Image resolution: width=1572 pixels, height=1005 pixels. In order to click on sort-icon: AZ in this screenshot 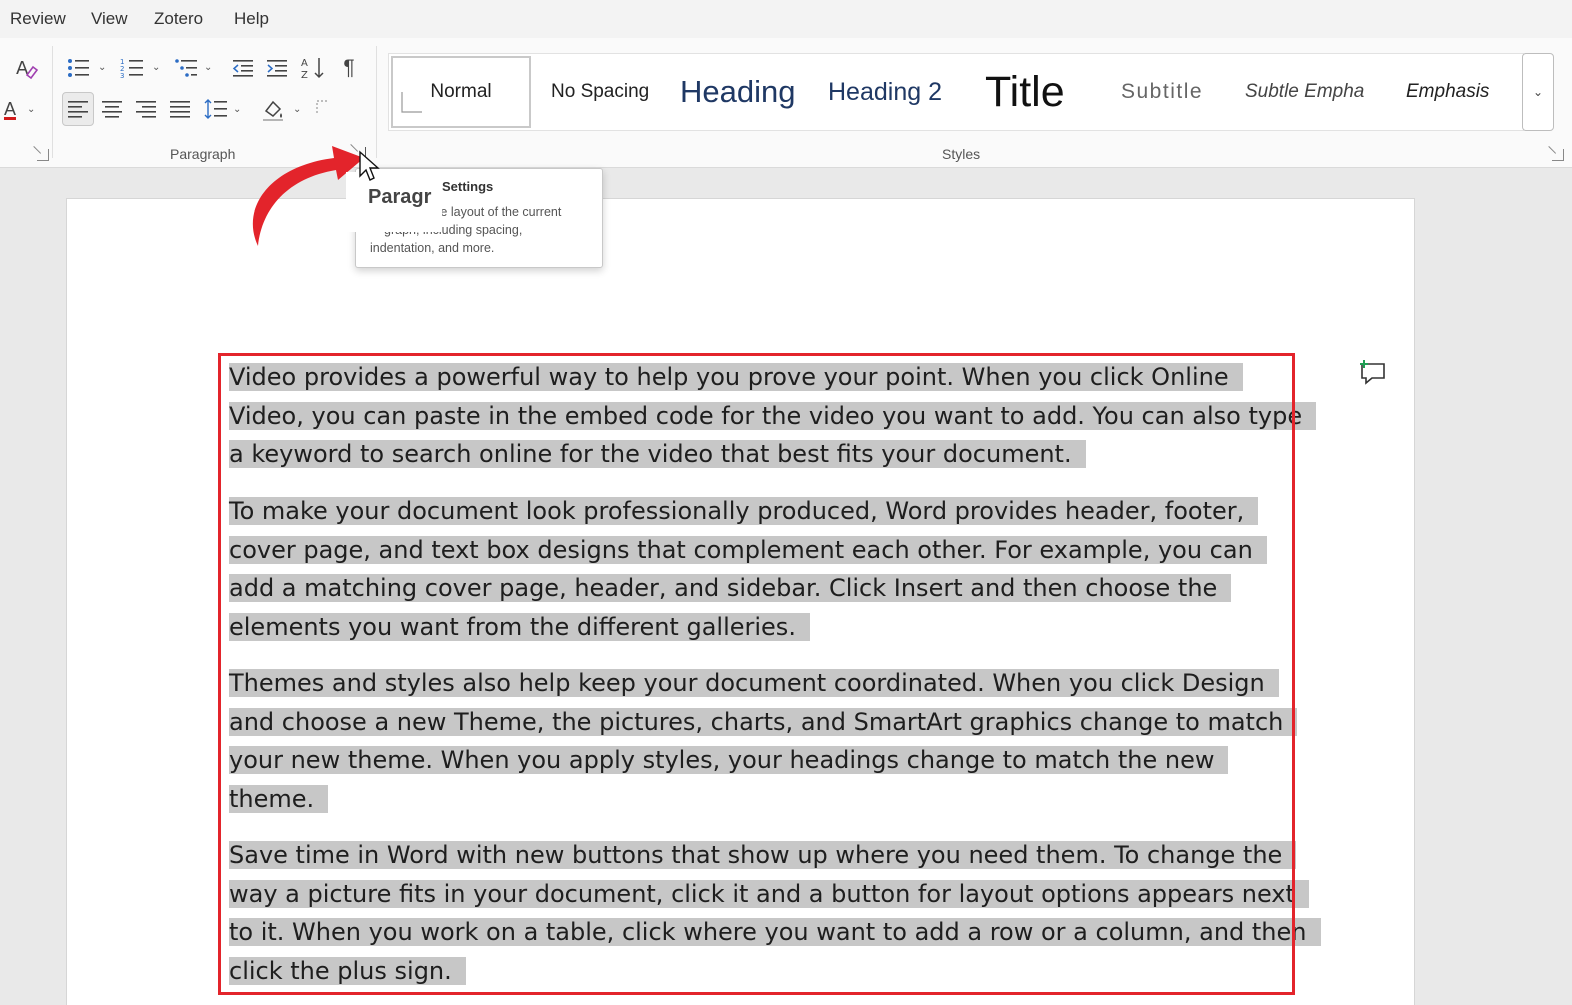, I will do `click(313, 68)`.